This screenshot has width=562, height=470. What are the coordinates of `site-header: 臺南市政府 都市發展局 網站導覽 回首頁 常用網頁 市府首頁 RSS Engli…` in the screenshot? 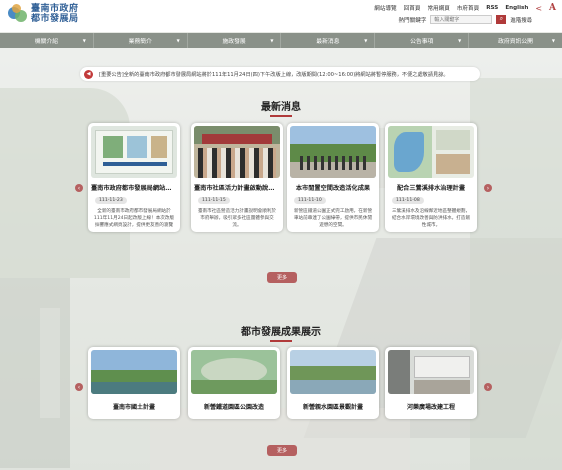 It's located at (281, 16).